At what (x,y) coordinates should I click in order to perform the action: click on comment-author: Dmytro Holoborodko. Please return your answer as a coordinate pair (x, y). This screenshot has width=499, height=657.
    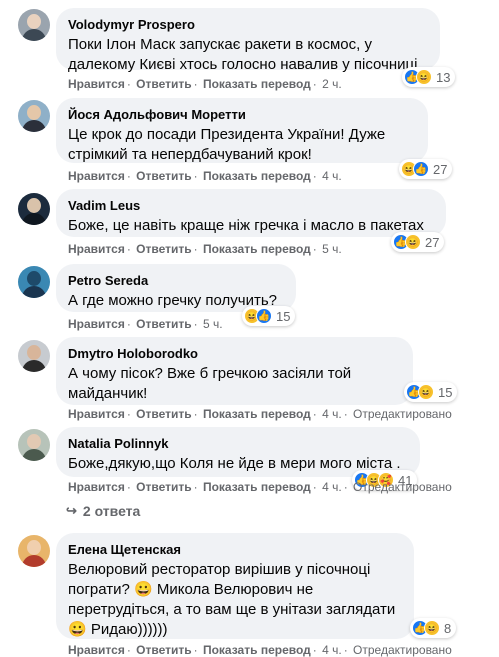
    Looking at the image, I should click on (234, 353).